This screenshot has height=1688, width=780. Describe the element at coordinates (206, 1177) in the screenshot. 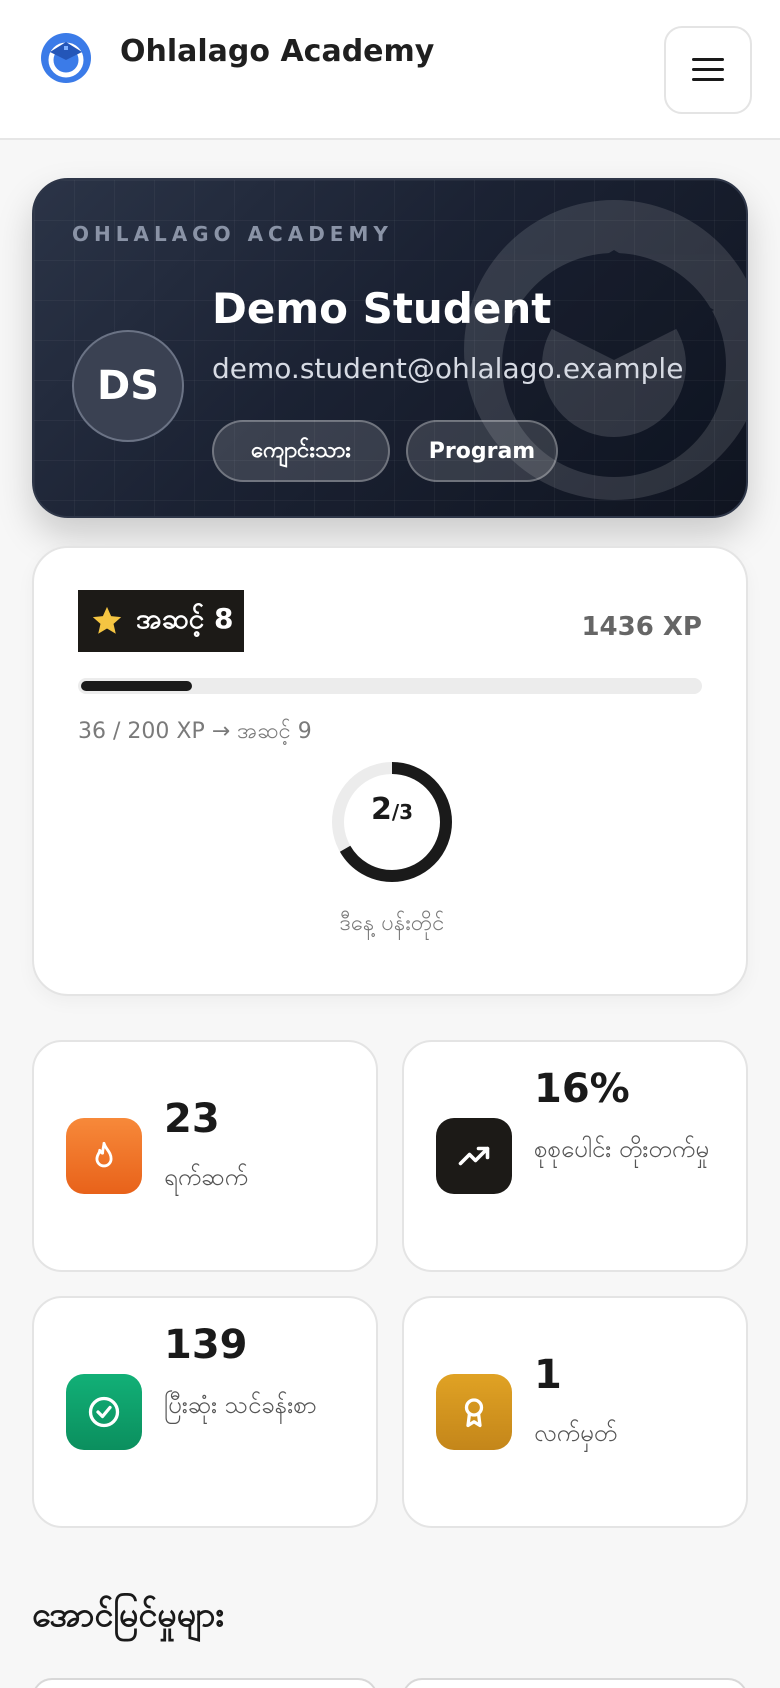

I see `stat-label: ရက်ဆက်` at that location.